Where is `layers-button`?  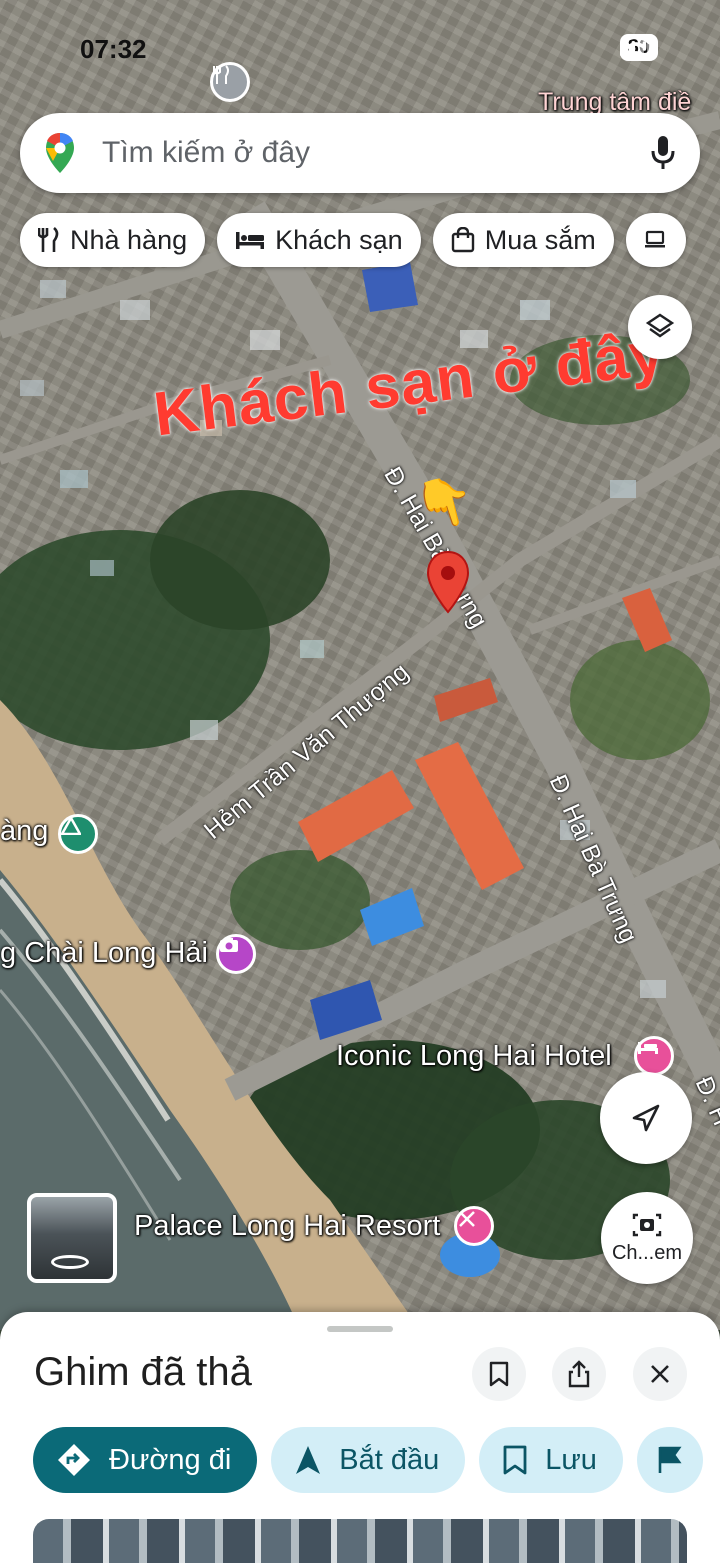 layers-button is located at coordinates (660, 327).